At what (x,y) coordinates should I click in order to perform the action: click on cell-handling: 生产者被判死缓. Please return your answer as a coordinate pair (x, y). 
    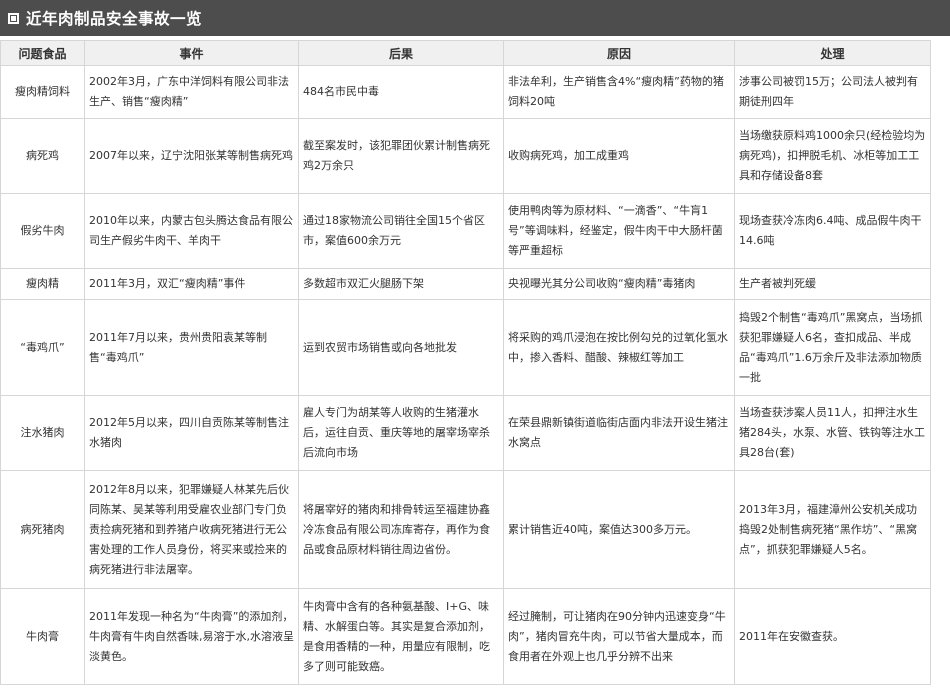
    Looking at the image, I should click on (832, 284).